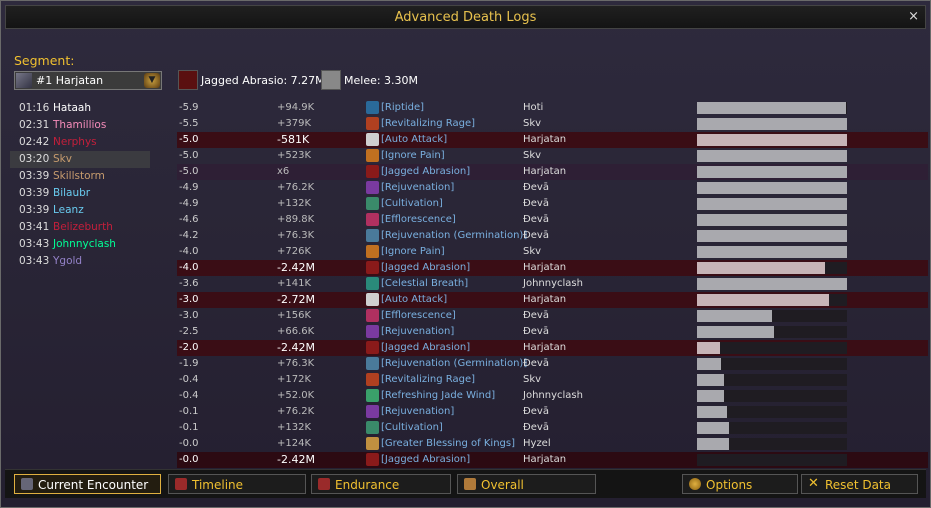 This screenshot has height=508, width=931. What do you see at coordinates (552, 108) in the screenshot?
I see `log-row: -5.9 +94.9K [Riptide] Hoti` at bounding box center [552, 108].